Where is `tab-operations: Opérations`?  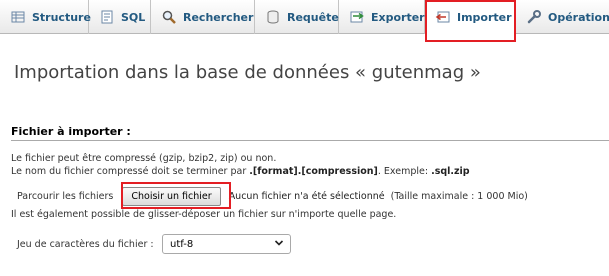
tab-operations: Opérations is located at coordinates (562, 17).